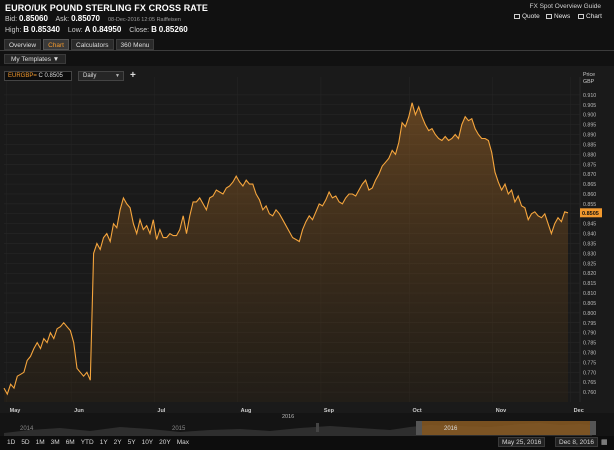  Describe the element at coordinates (531, 16) in the screenshot. I see `quote-link-label: Quote` at that location.